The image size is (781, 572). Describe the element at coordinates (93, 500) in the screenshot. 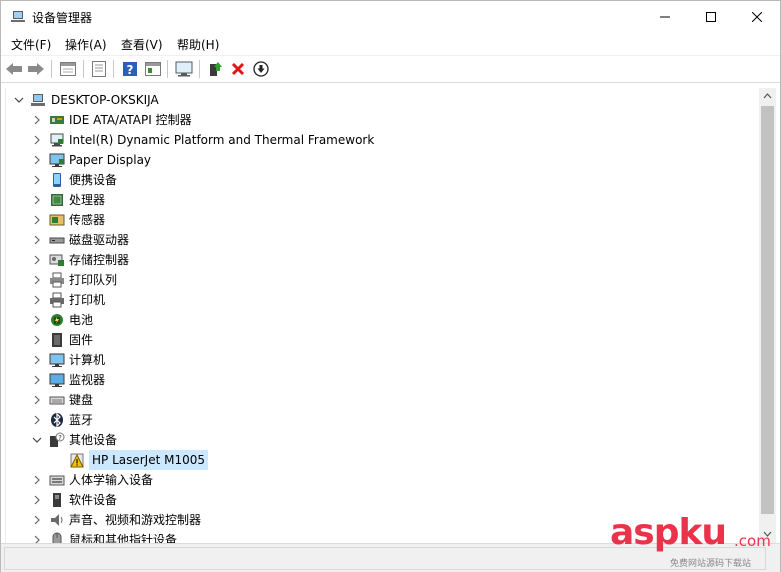

I see `tree-item-label: 软件设备` at that location.